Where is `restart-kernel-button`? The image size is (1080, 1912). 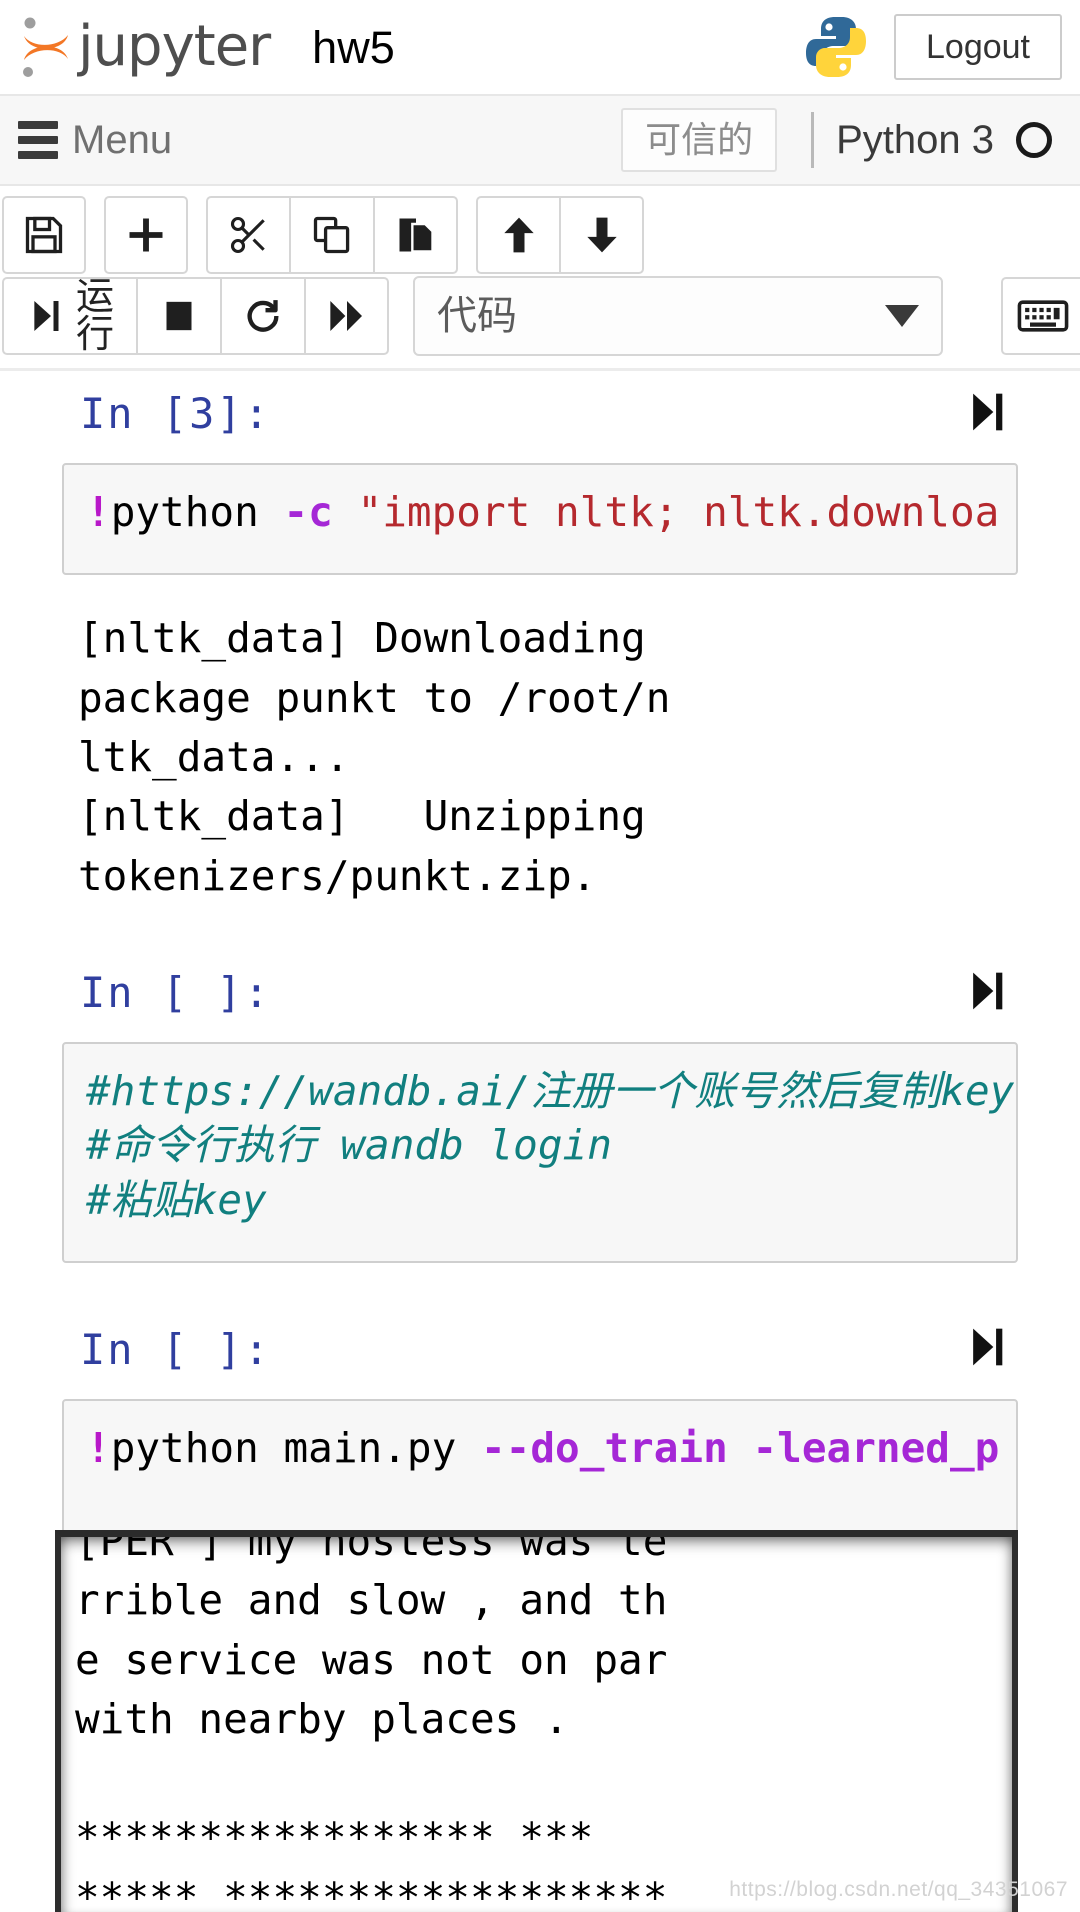 restart-kernel-button is located at coordinates (263, 316).